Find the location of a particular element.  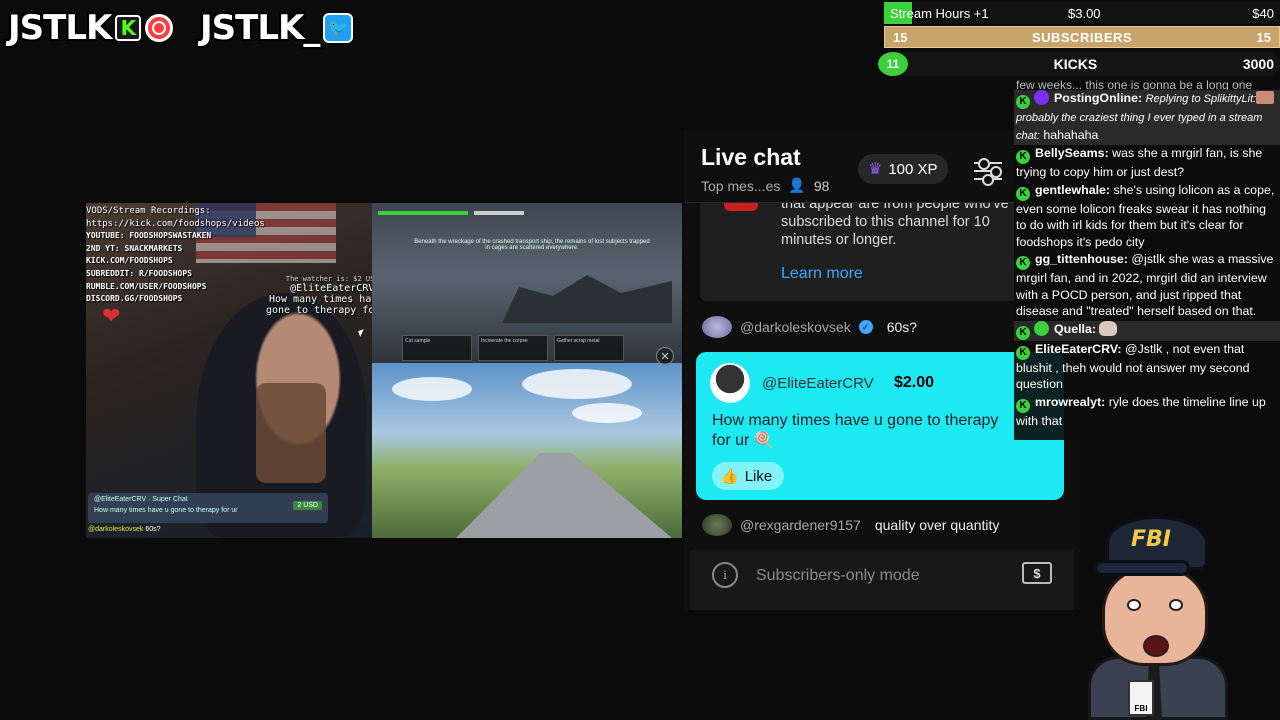

chat-title: Live chat is located at coordinates (751, 157).